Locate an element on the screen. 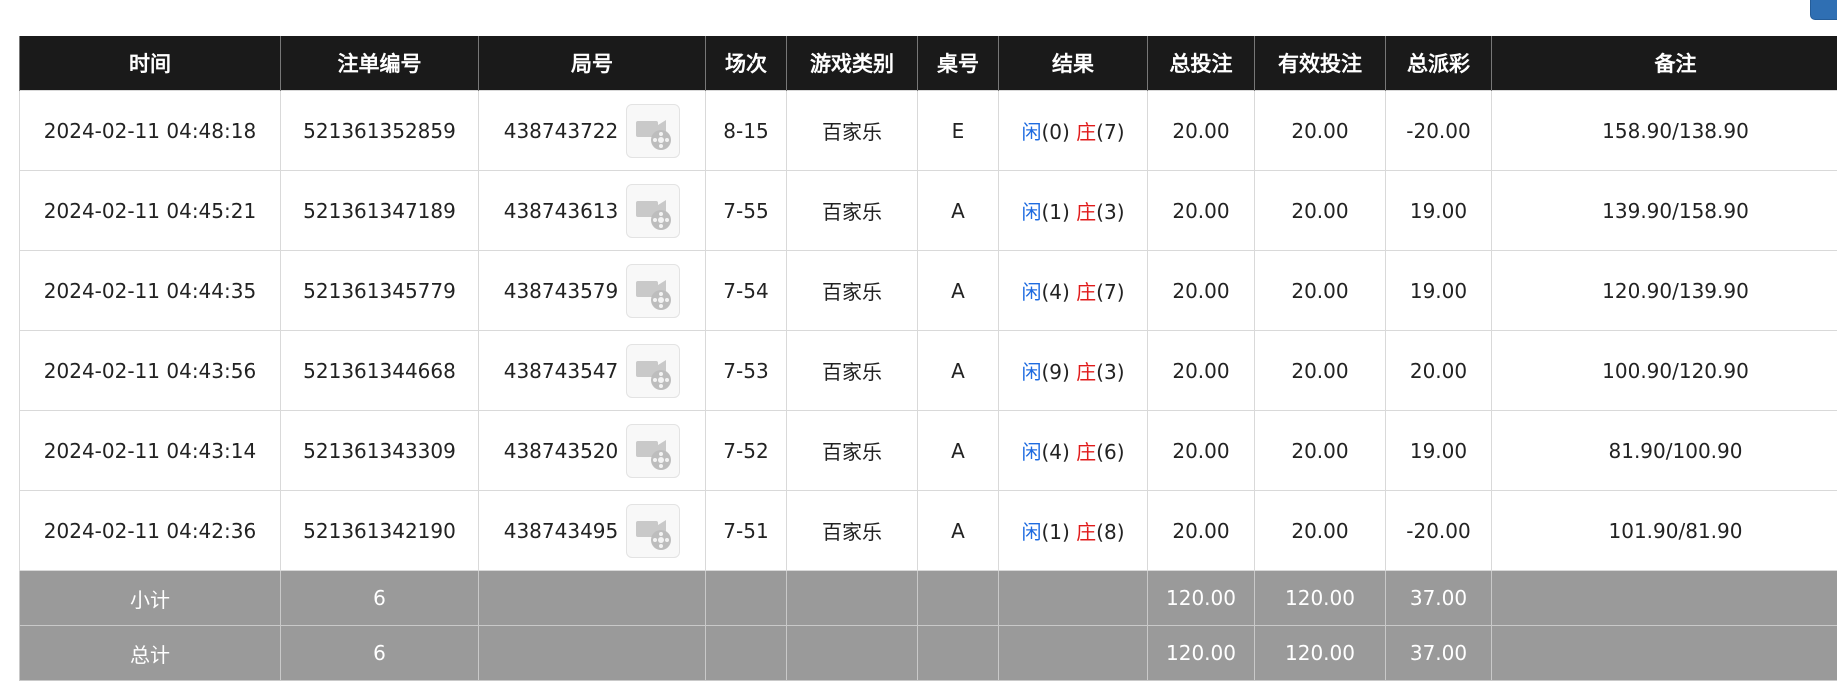  table-header-row: 时间 注单编号 局号 场次 游戏类别 桌号 结果 总投注 有效投注 总派彩 备注 is located at coordinates (928, 63).